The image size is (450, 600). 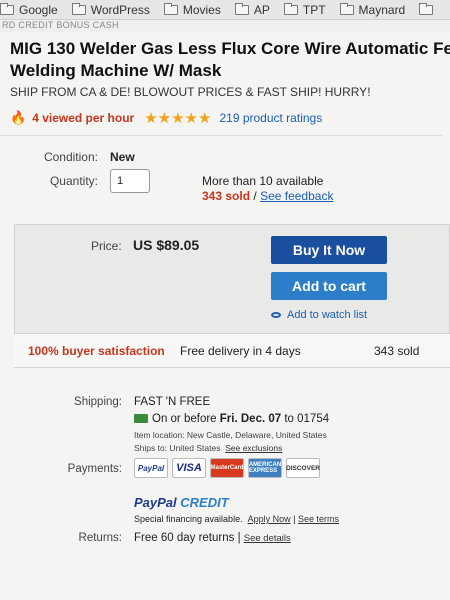 I want to click on shipping-label: Shipping:, so click(x=98, y=402).